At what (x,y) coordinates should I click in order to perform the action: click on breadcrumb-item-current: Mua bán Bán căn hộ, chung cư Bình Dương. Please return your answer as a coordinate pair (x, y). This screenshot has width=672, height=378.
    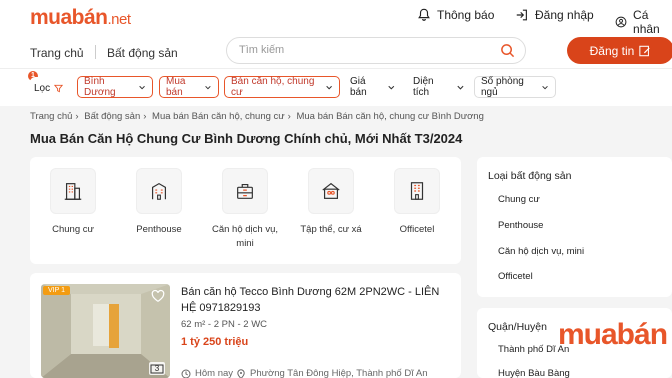
    Looking at the image, I should click on (390, 116).